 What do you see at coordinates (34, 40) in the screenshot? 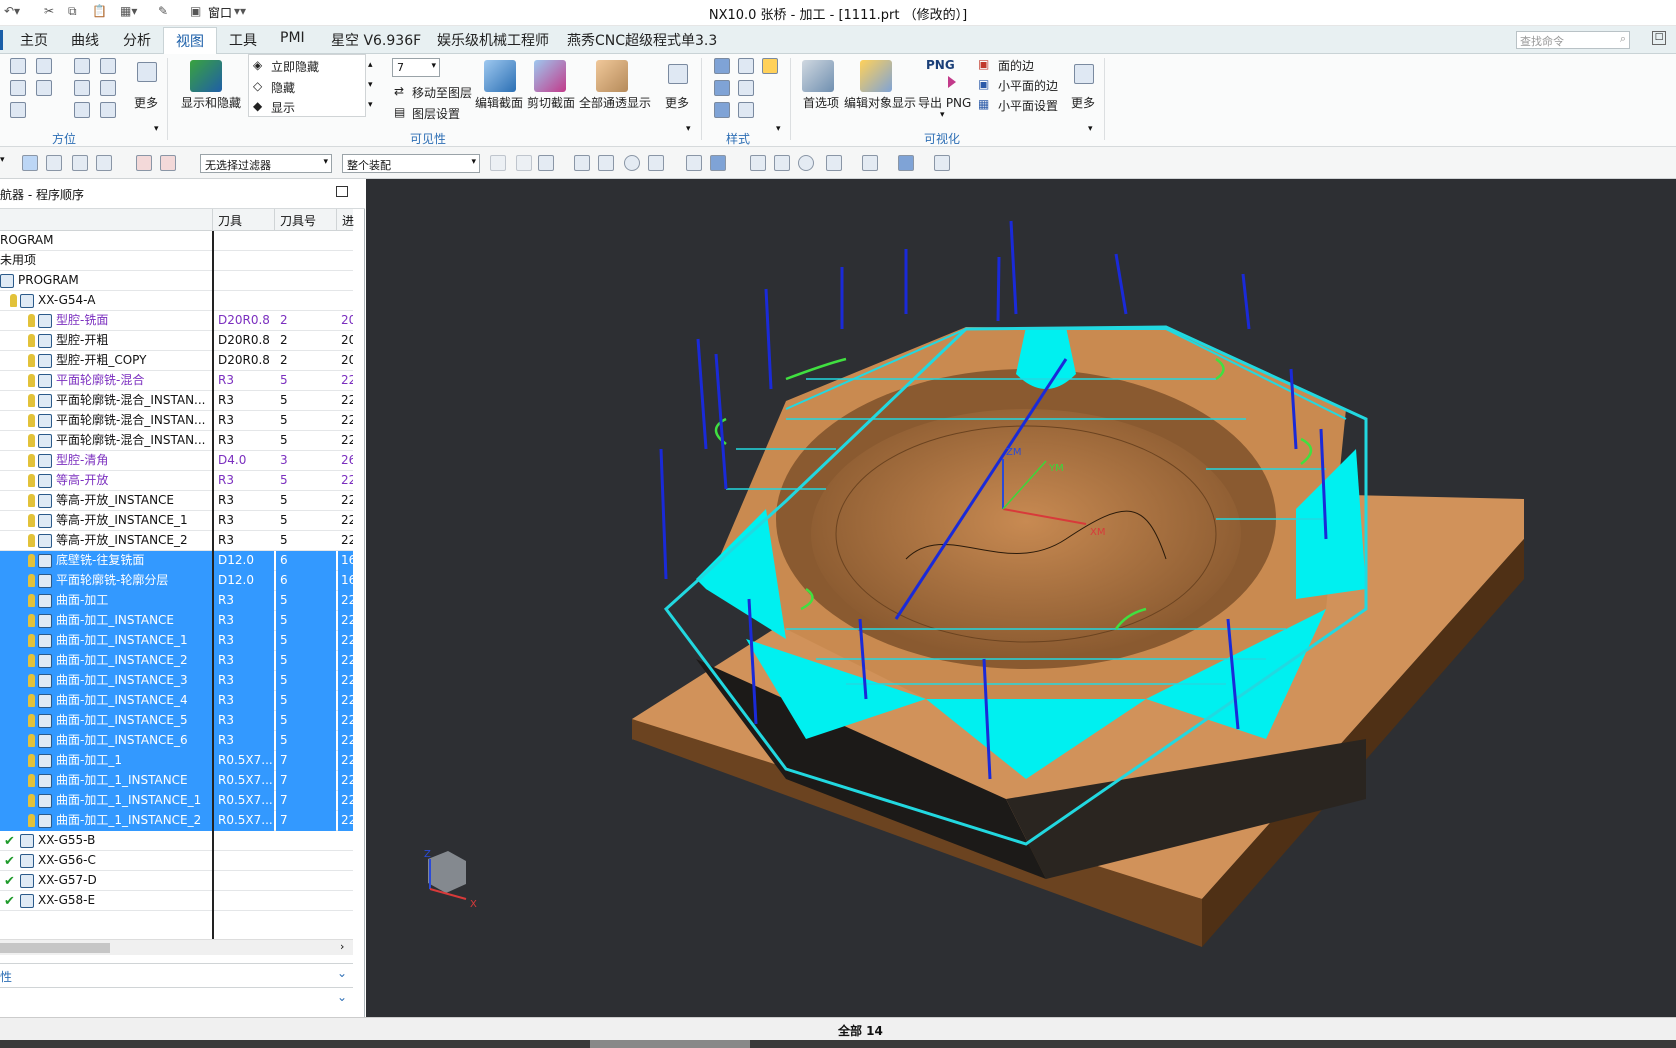
I see `tab-home: 主页` at bounding box center [34, 40].